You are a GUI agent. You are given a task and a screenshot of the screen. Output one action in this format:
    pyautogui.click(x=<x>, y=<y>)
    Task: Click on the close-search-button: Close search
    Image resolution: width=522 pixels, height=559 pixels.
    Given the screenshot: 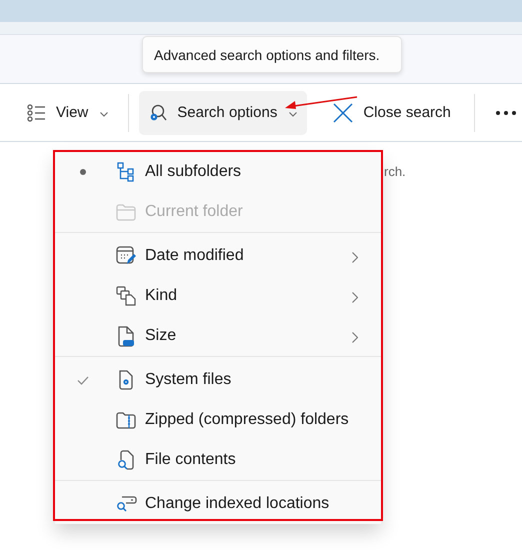 What is the action you would take?
    pyautogui.click(x=392, y=112)
    